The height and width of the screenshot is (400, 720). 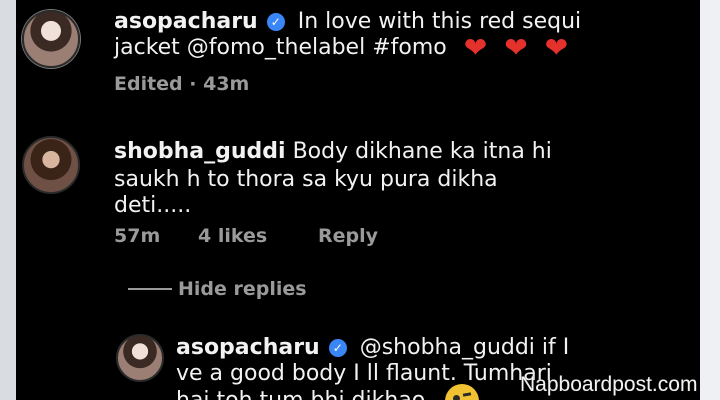 I want to click on watermark: Napboardpost.com, so click(x=609, y=384).